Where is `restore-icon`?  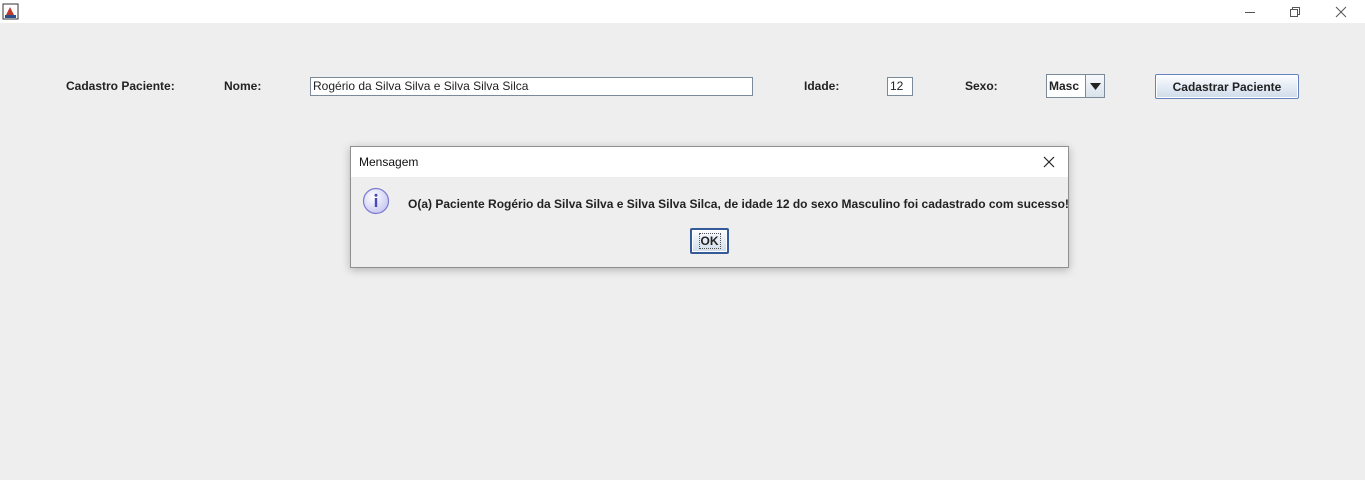 restore-icon is located at coordinates (1295, 11).